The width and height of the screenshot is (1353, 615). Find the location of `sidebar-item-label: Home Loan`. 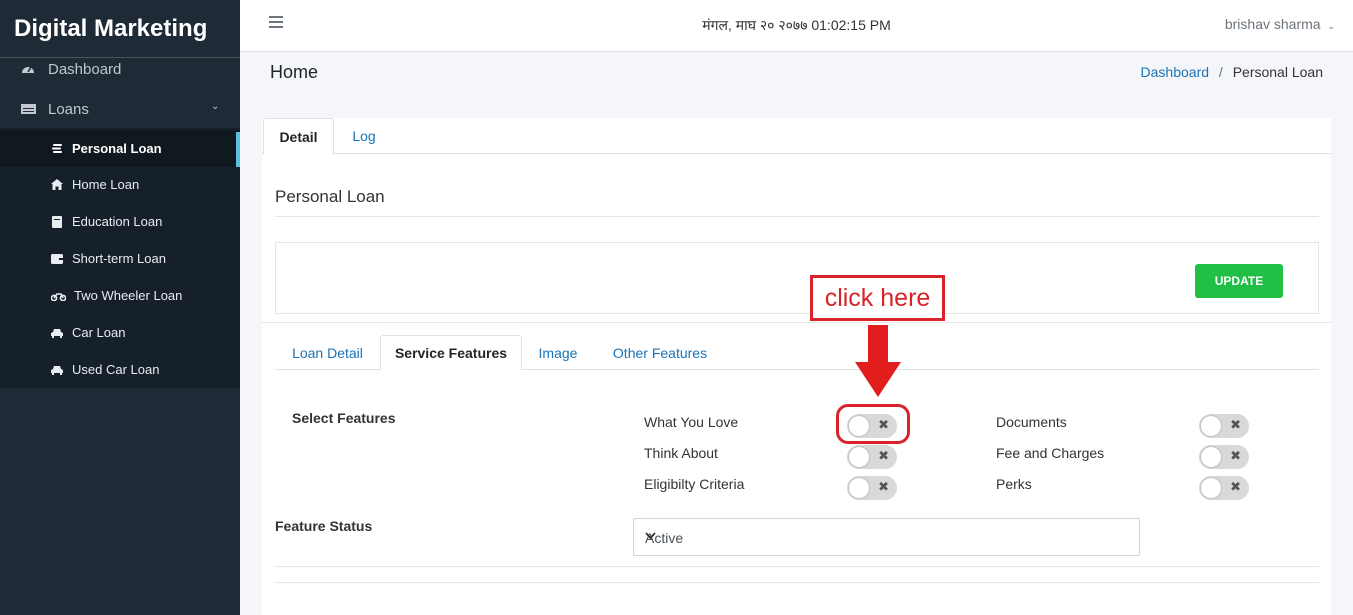

sidebar-item-label: Home Loan is located at coordinates (106, 184).